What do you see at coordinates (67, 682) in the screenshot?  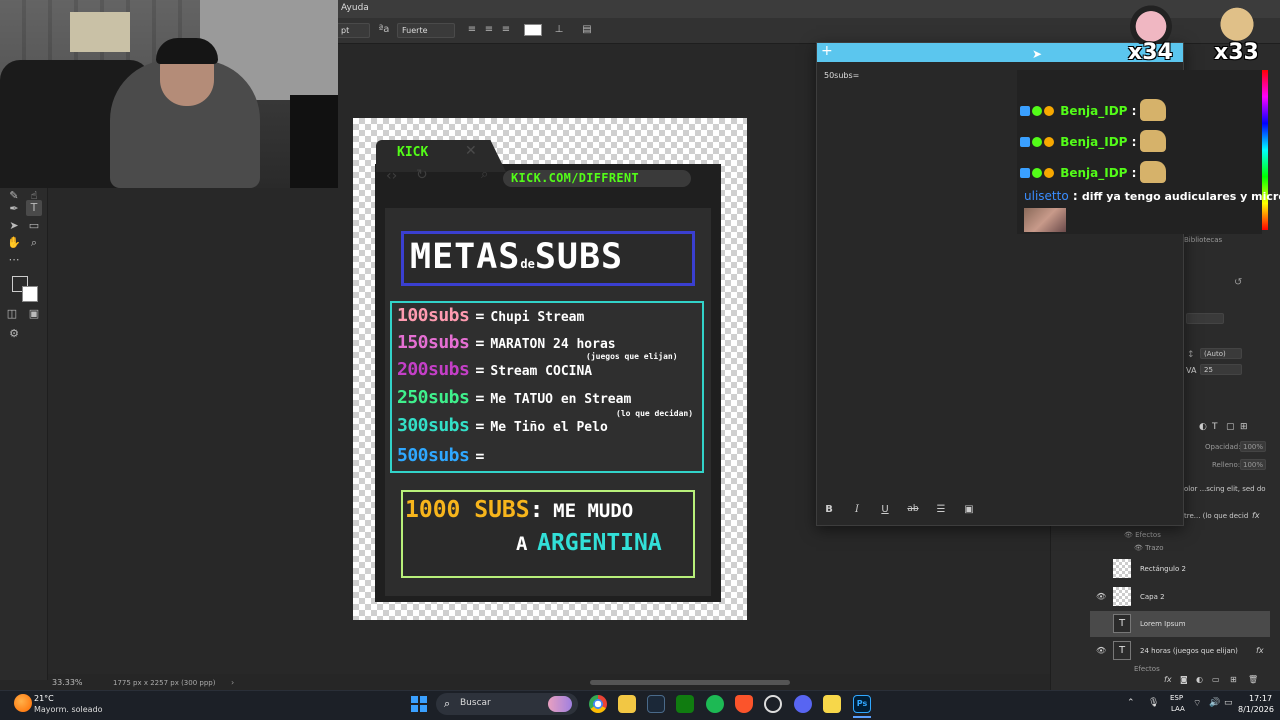 I see `zoom-level: 33.33%` at bounding box center [67, 682].